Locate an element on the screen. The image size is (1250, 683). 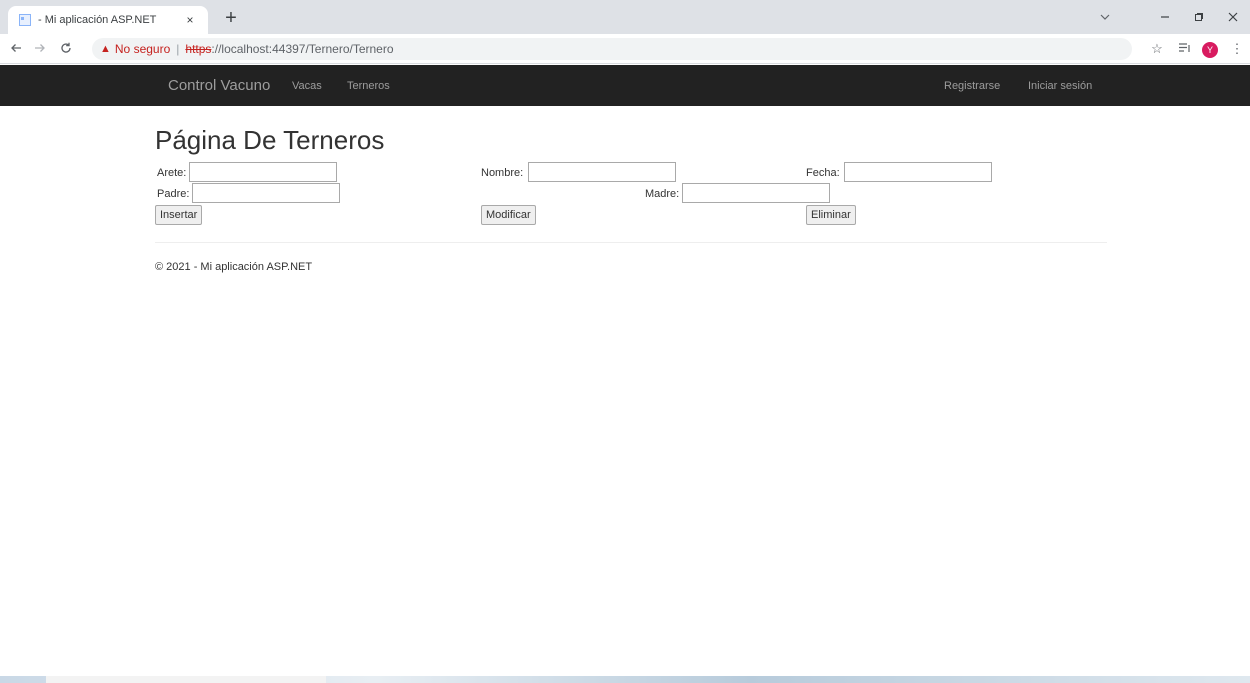
nav-link-registrarse: Registrarse is located at coordinates (972, 86).